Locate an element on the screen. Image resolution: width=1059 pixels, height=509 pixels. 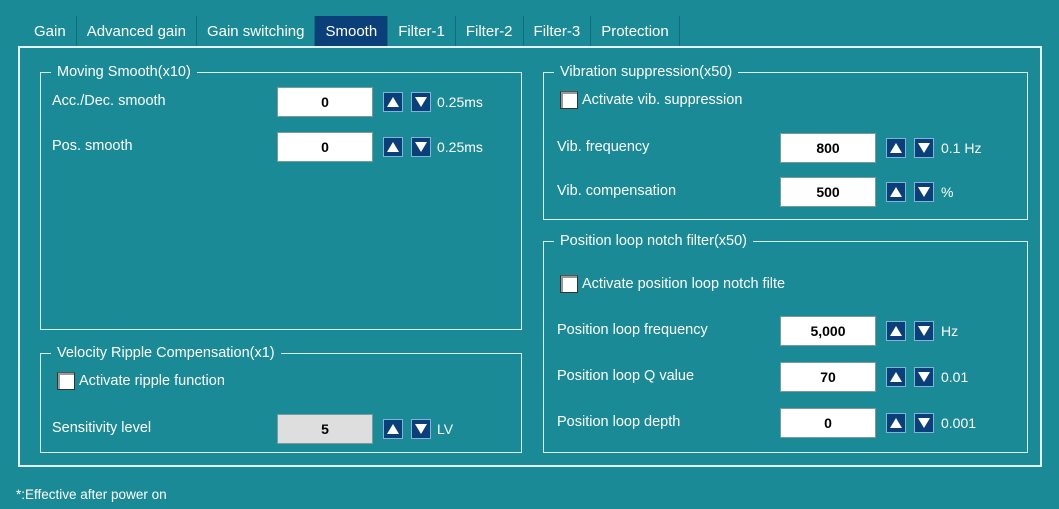
tab-filter-3: Filter-3 is located at coordinates (558, 31).